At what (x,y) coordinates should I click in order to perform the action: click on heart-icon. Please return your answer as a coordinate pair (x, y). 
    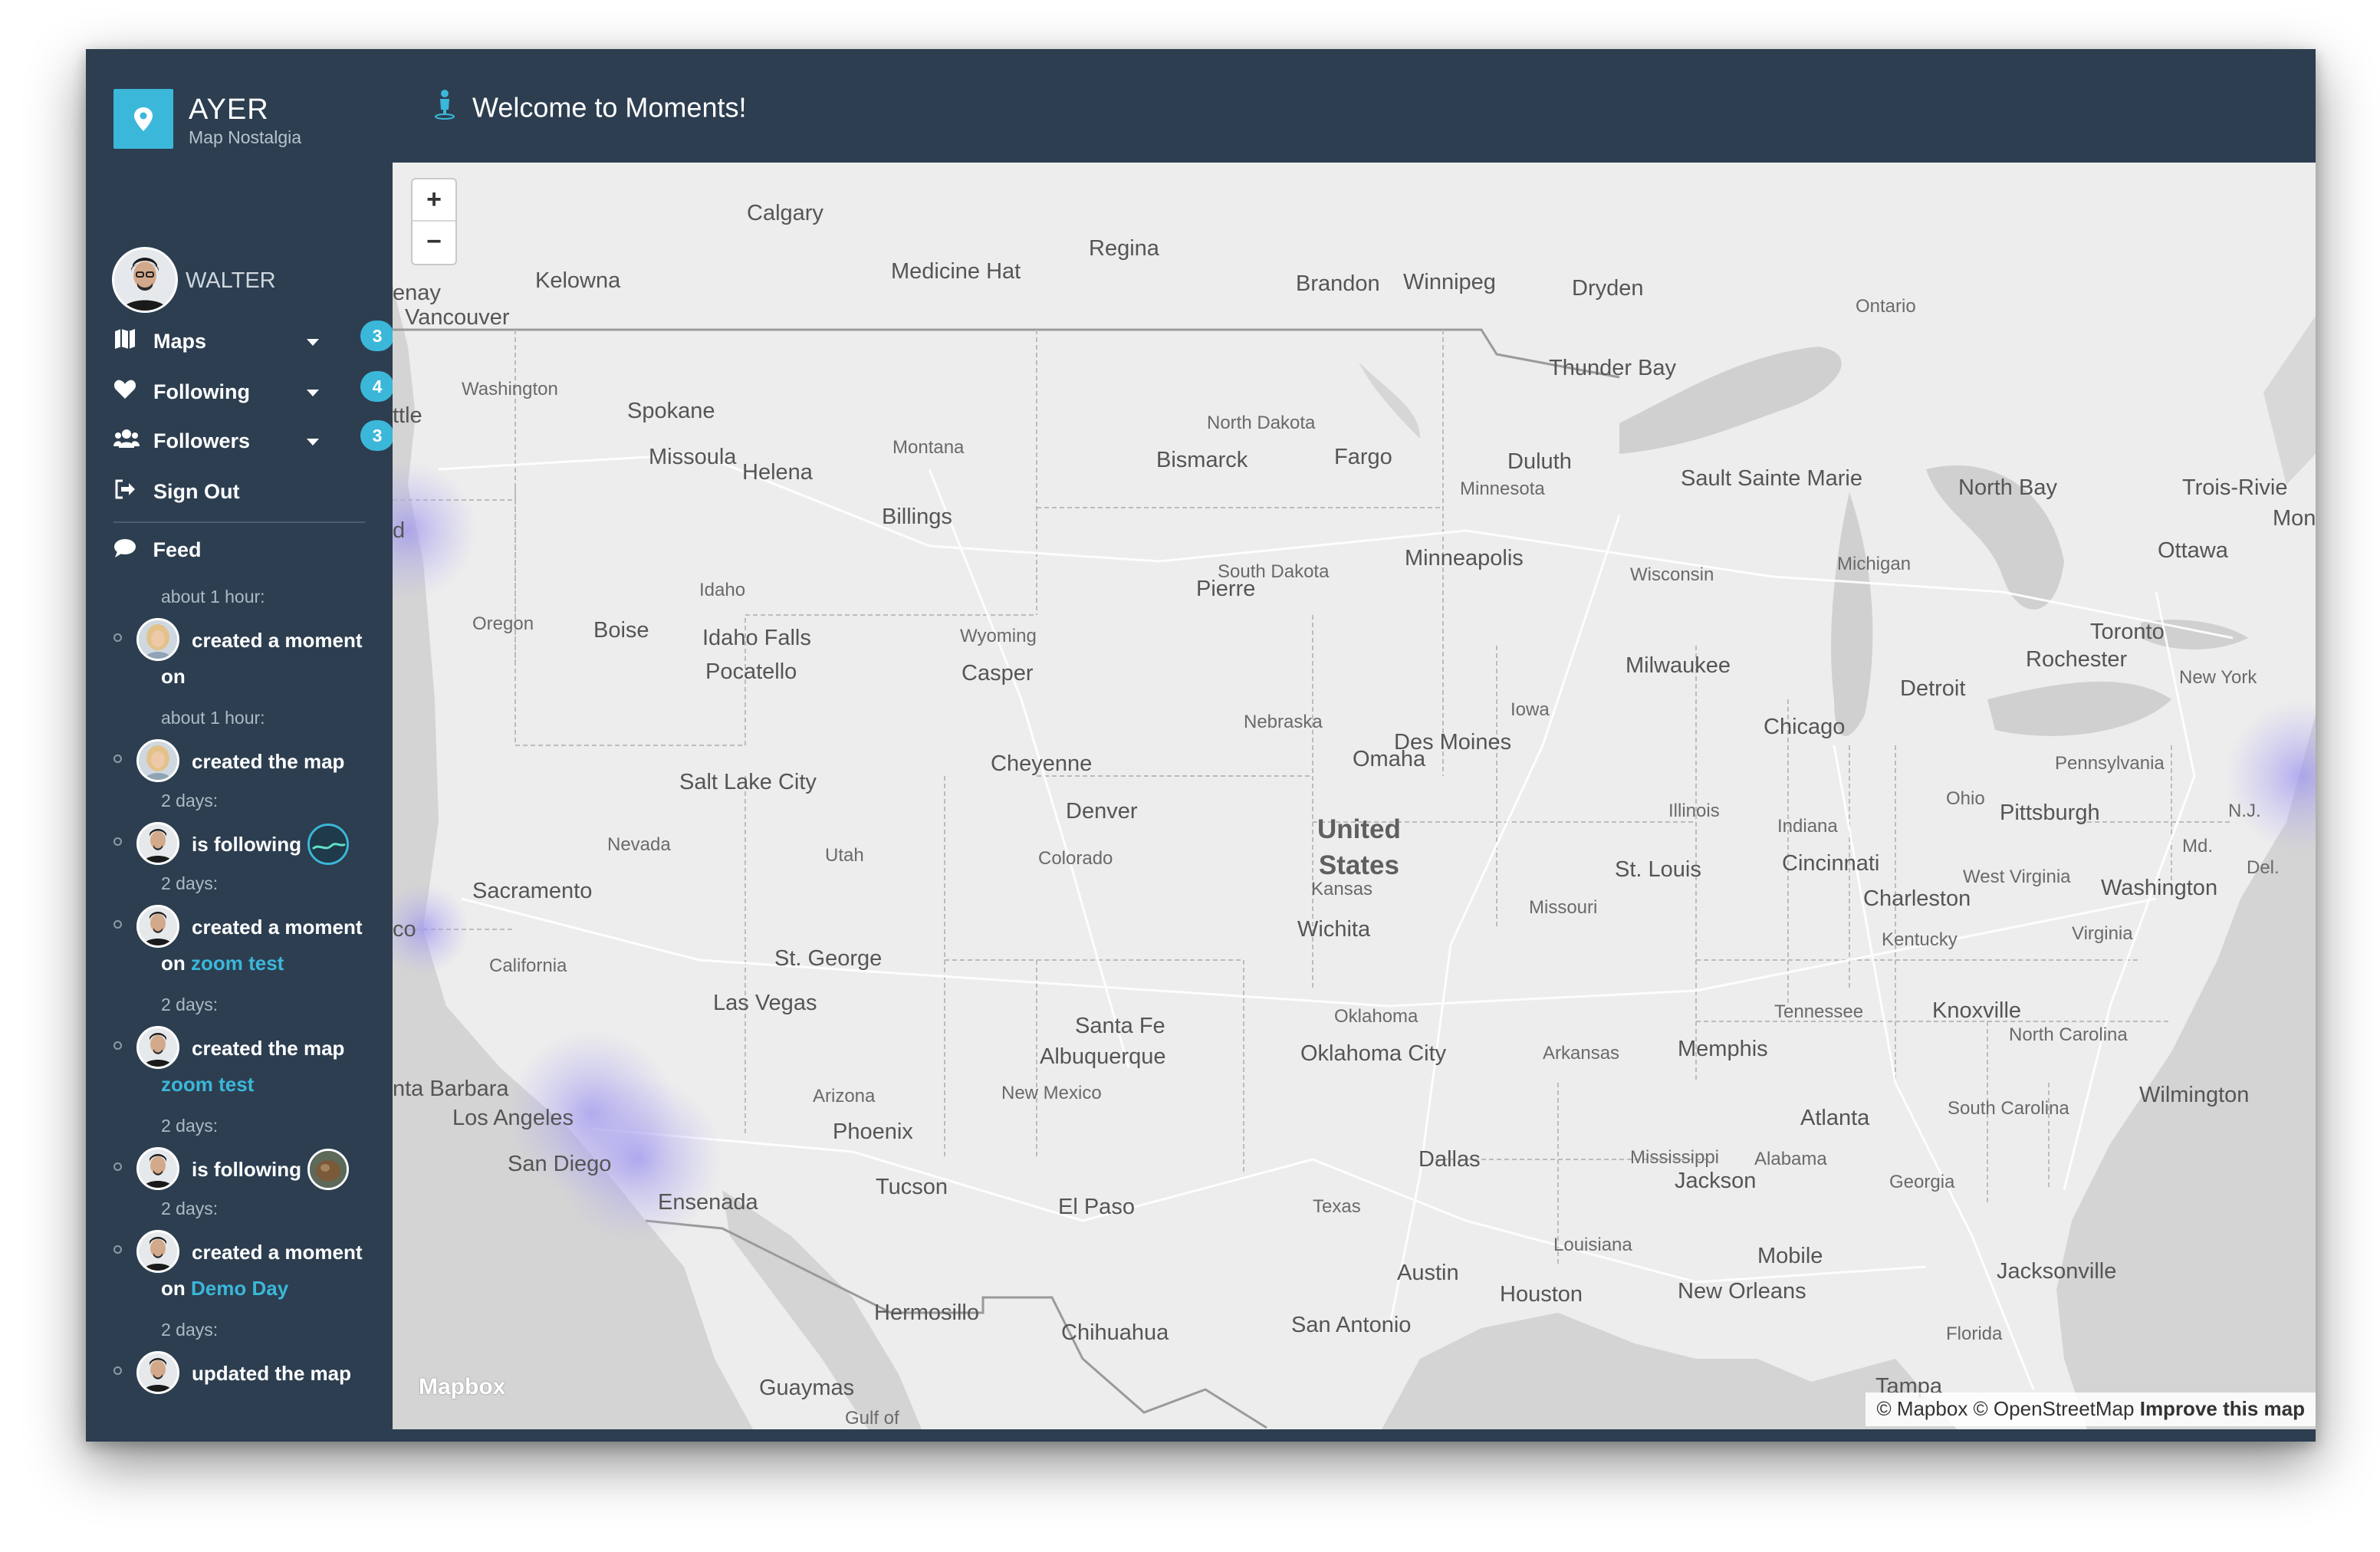
    Looking at the image, I should click on (125, 392).